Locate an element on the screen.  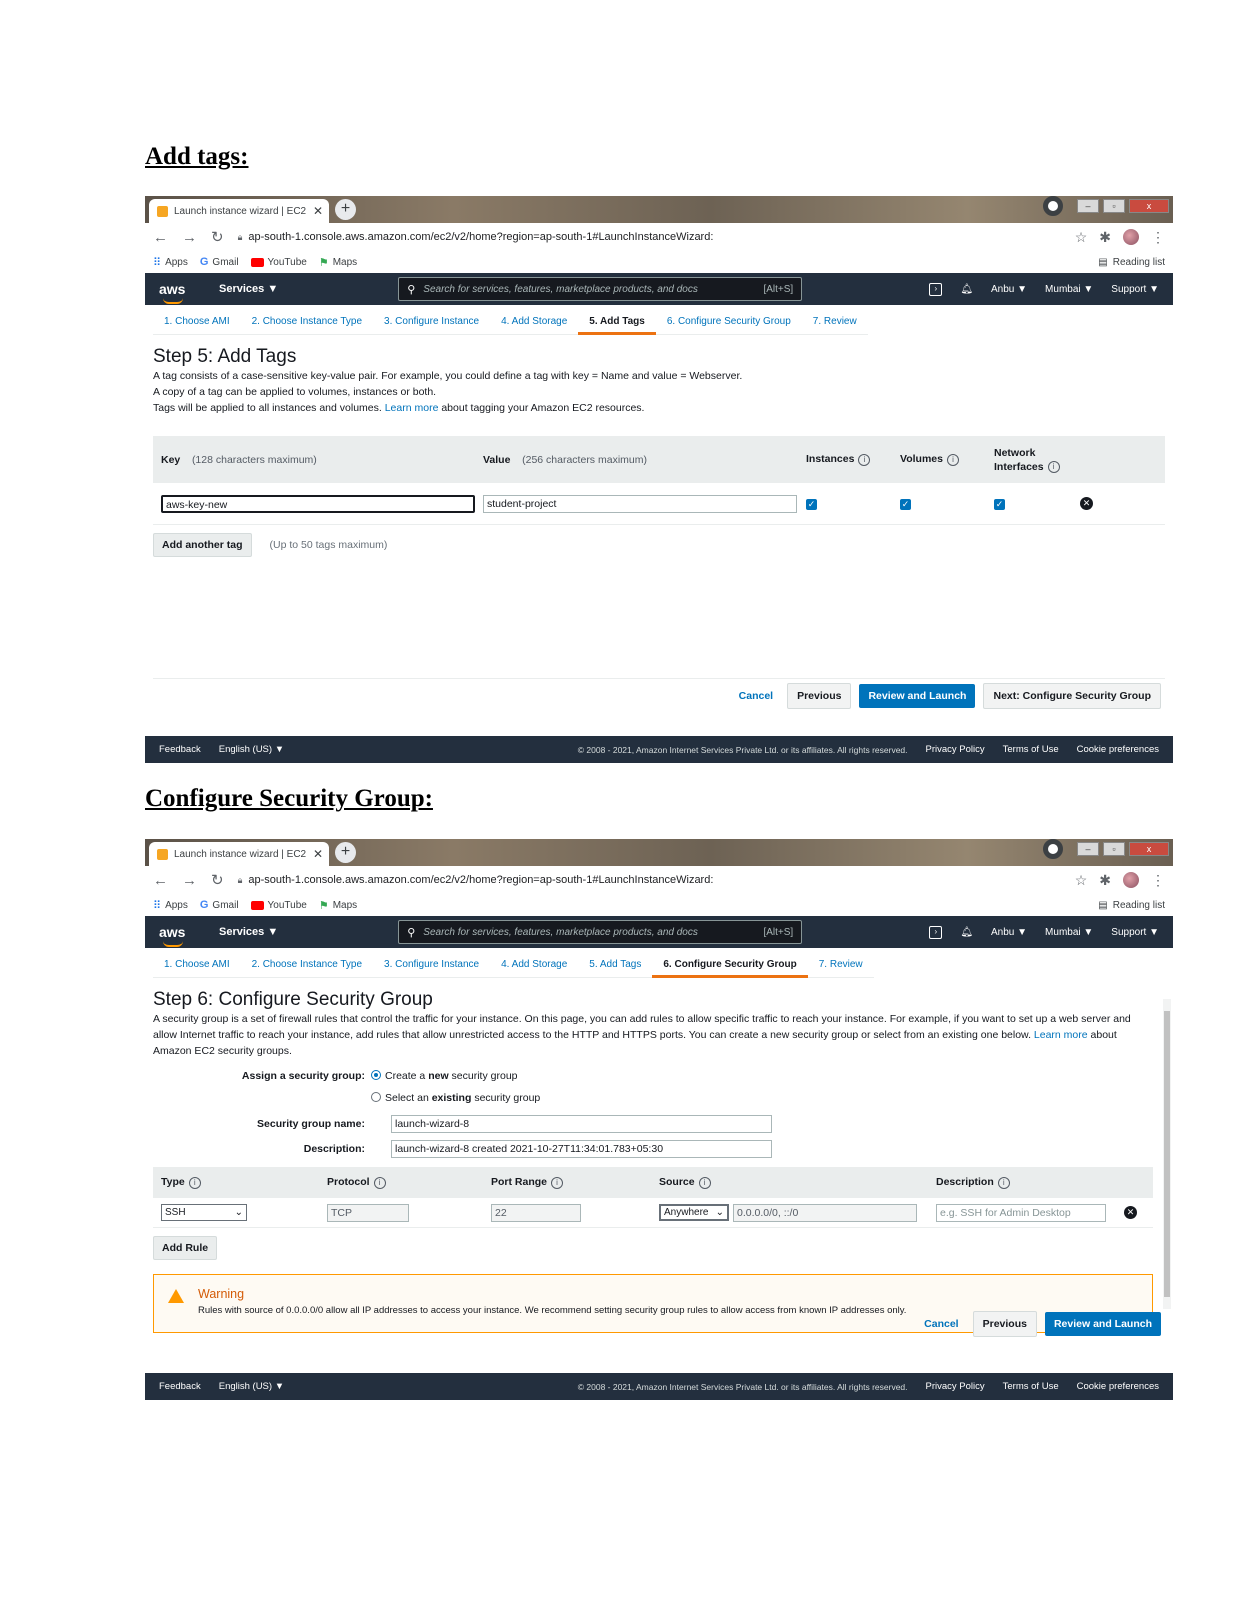
cancel-button: Cancel is located at coordinates (941, 1324).